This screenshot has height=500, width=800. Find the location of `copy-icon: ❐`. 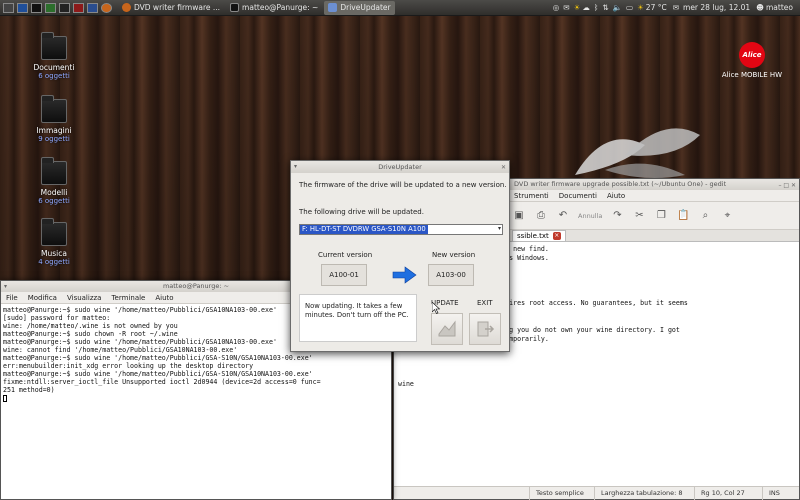

copy-icon: ❐ is located at coordinates (661, 216).